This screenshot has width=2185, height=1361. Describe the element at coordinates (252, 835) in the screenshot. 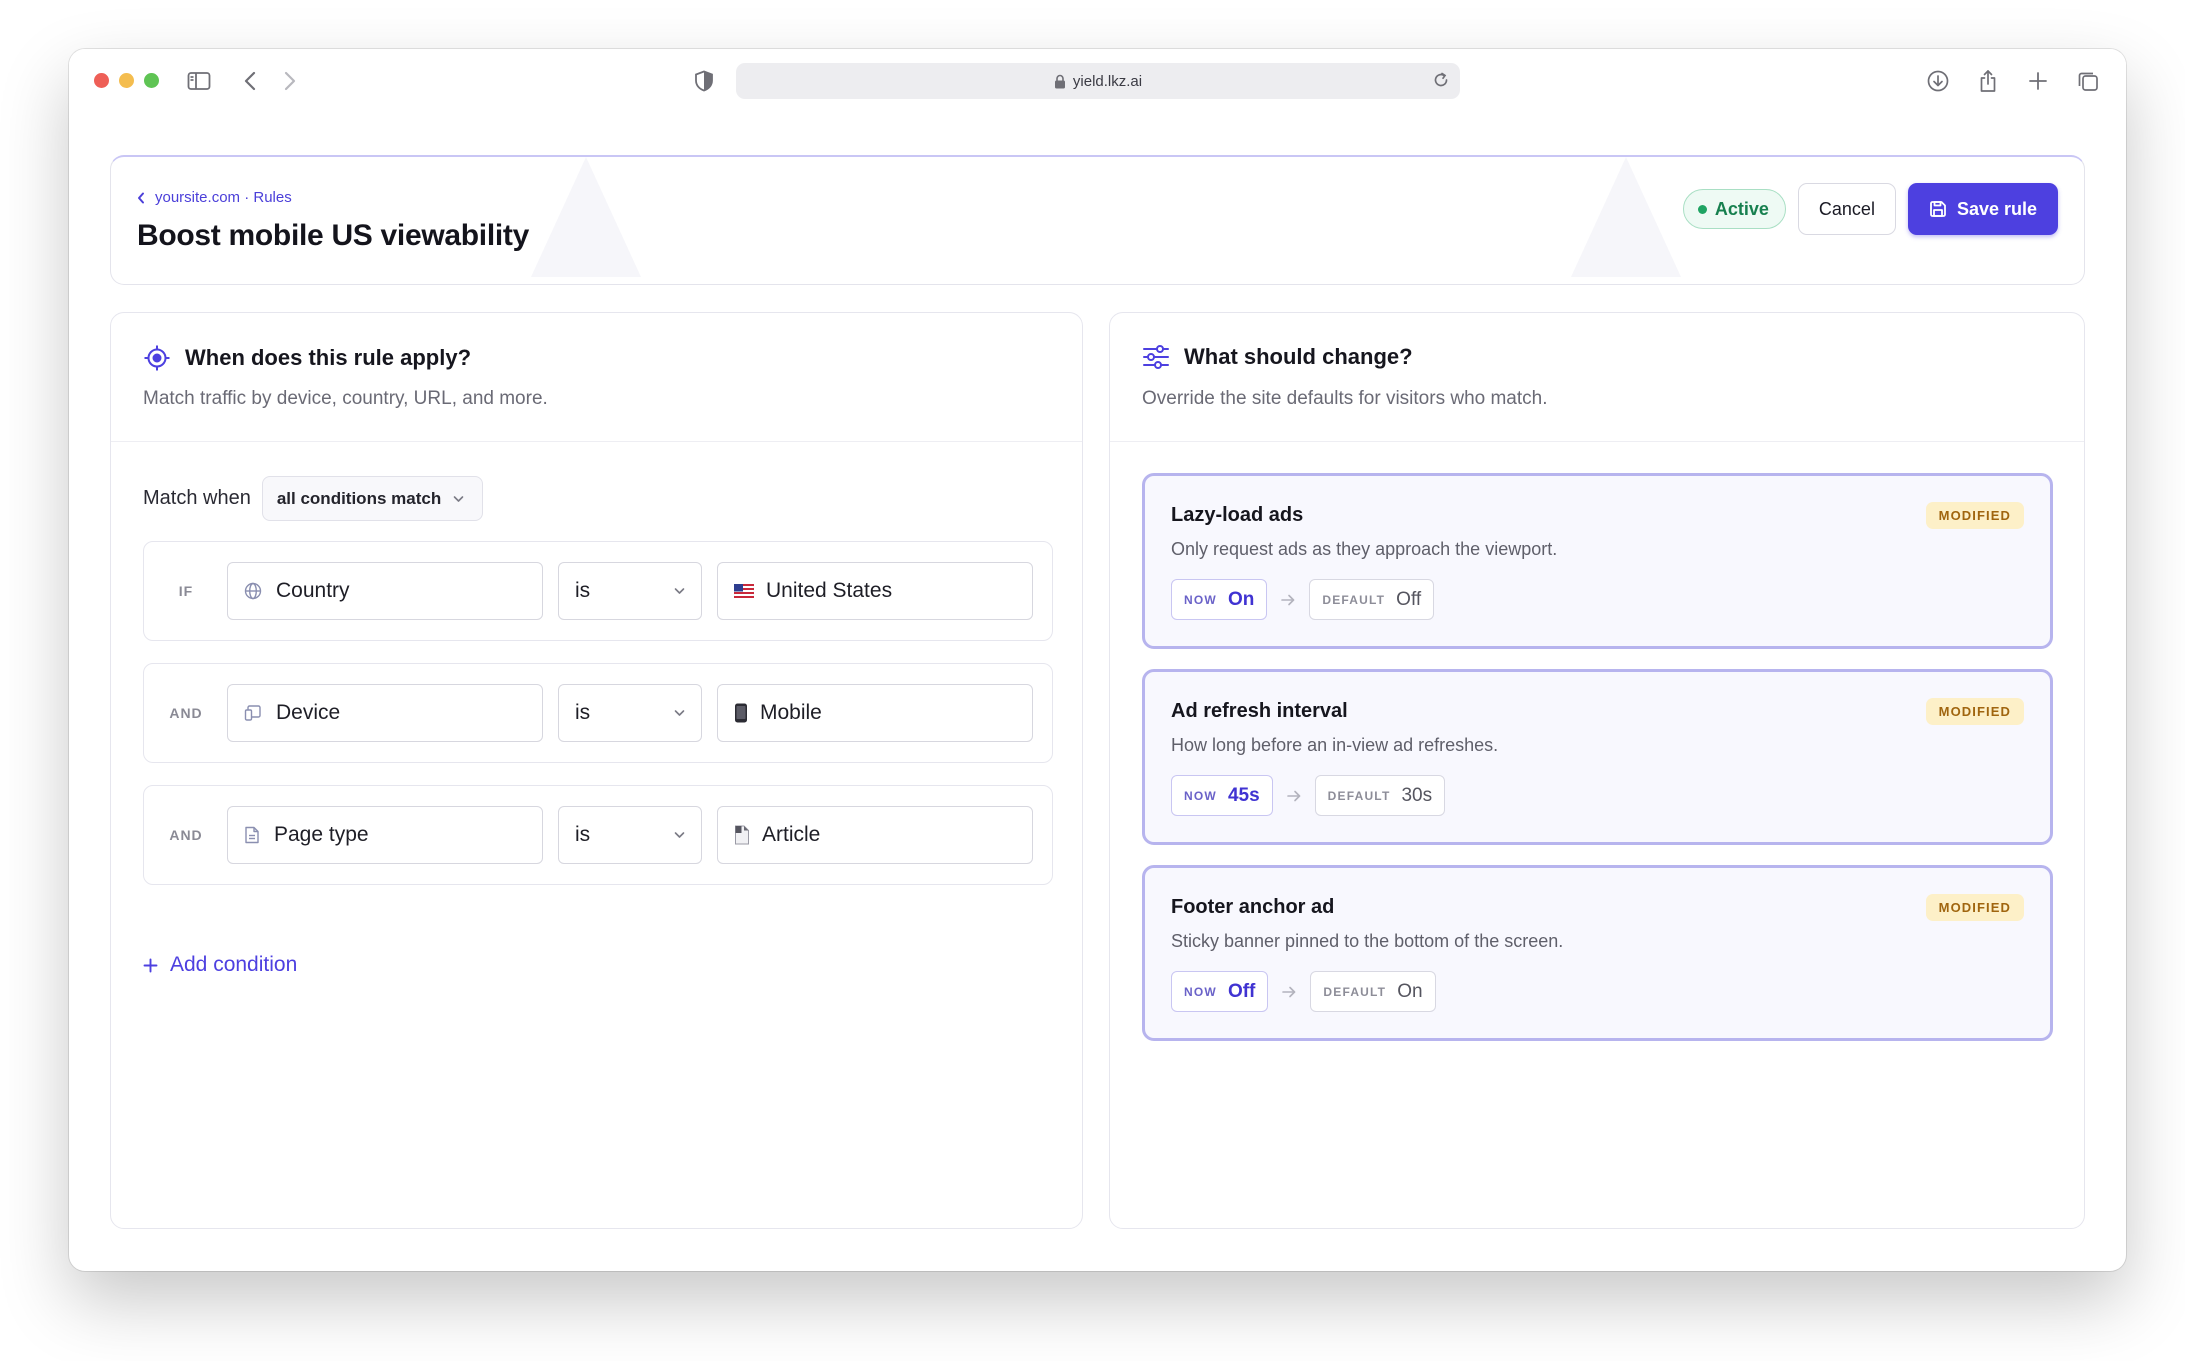

I see `document-icon` at that location.